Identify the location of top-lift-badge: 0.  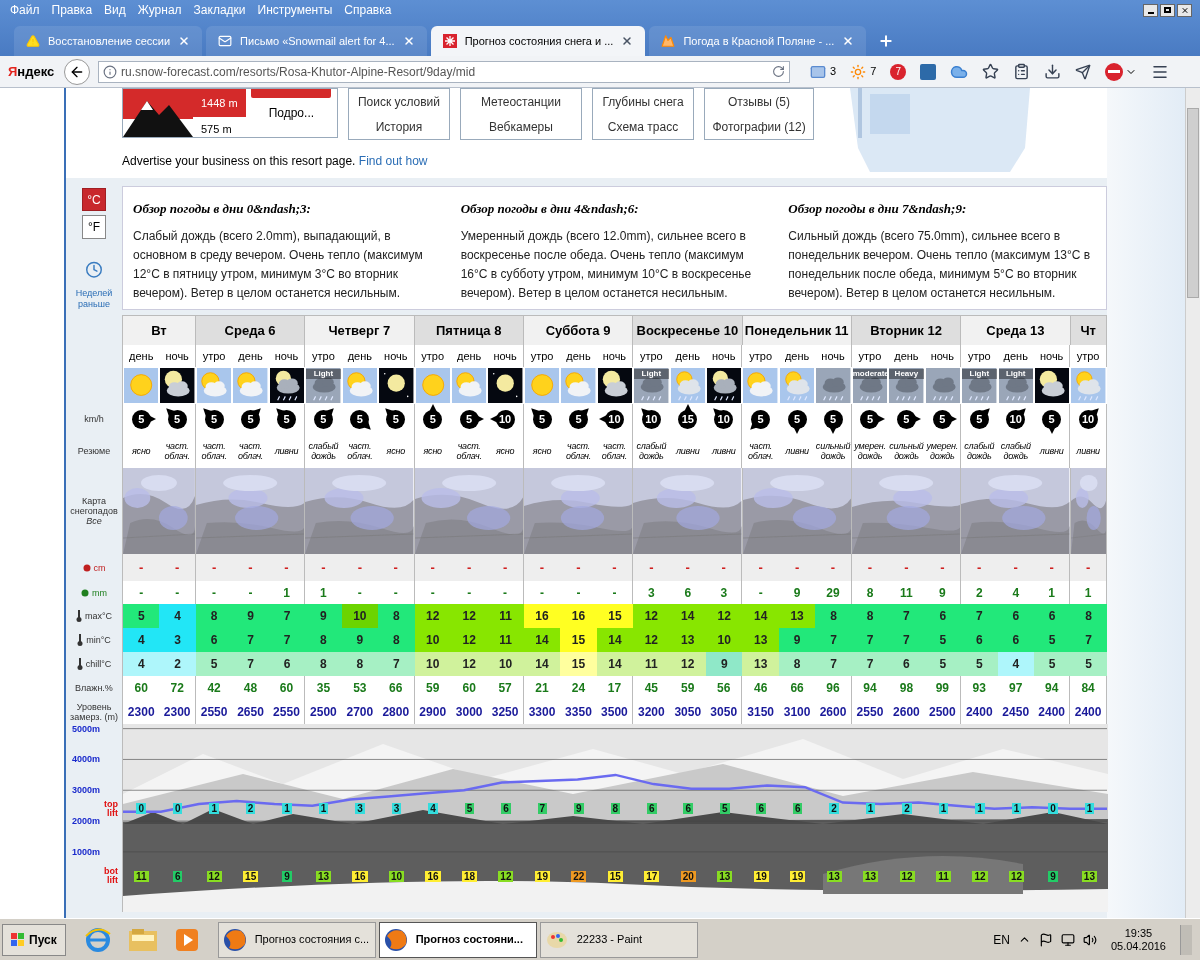
(177, 808).